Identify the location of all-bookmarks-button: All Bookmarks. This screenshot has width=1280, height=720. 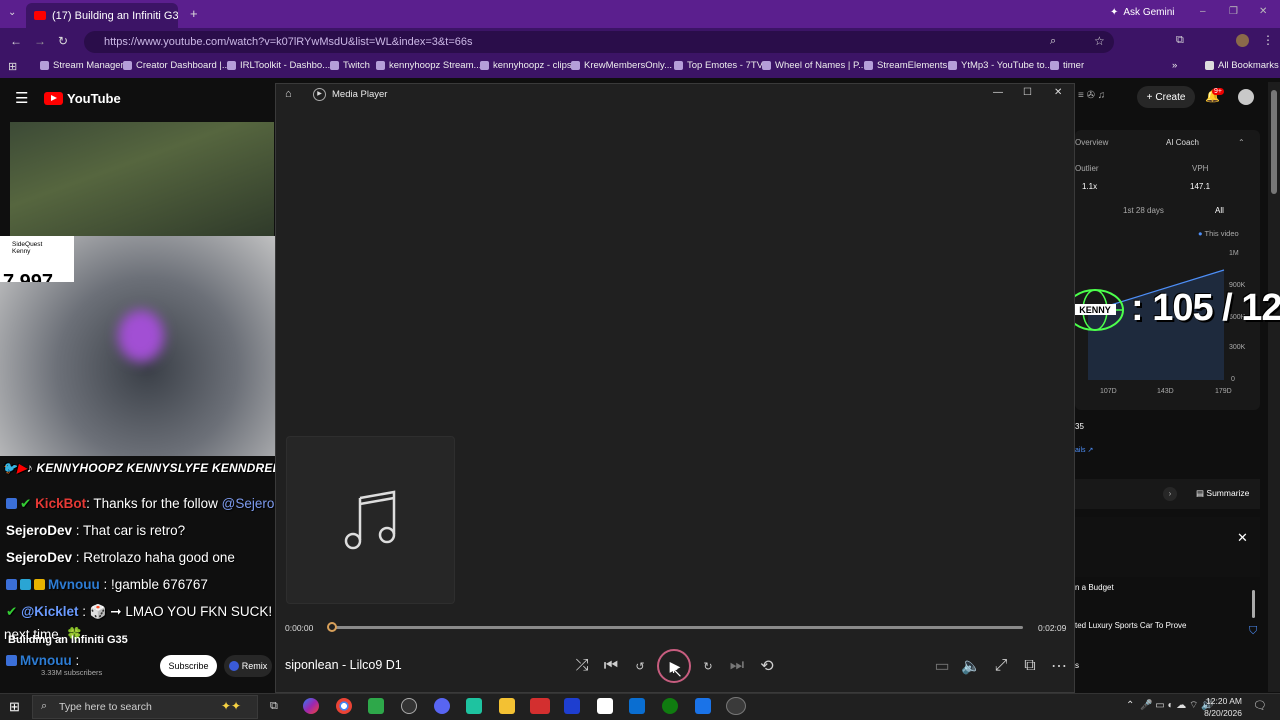
(1242, 65).